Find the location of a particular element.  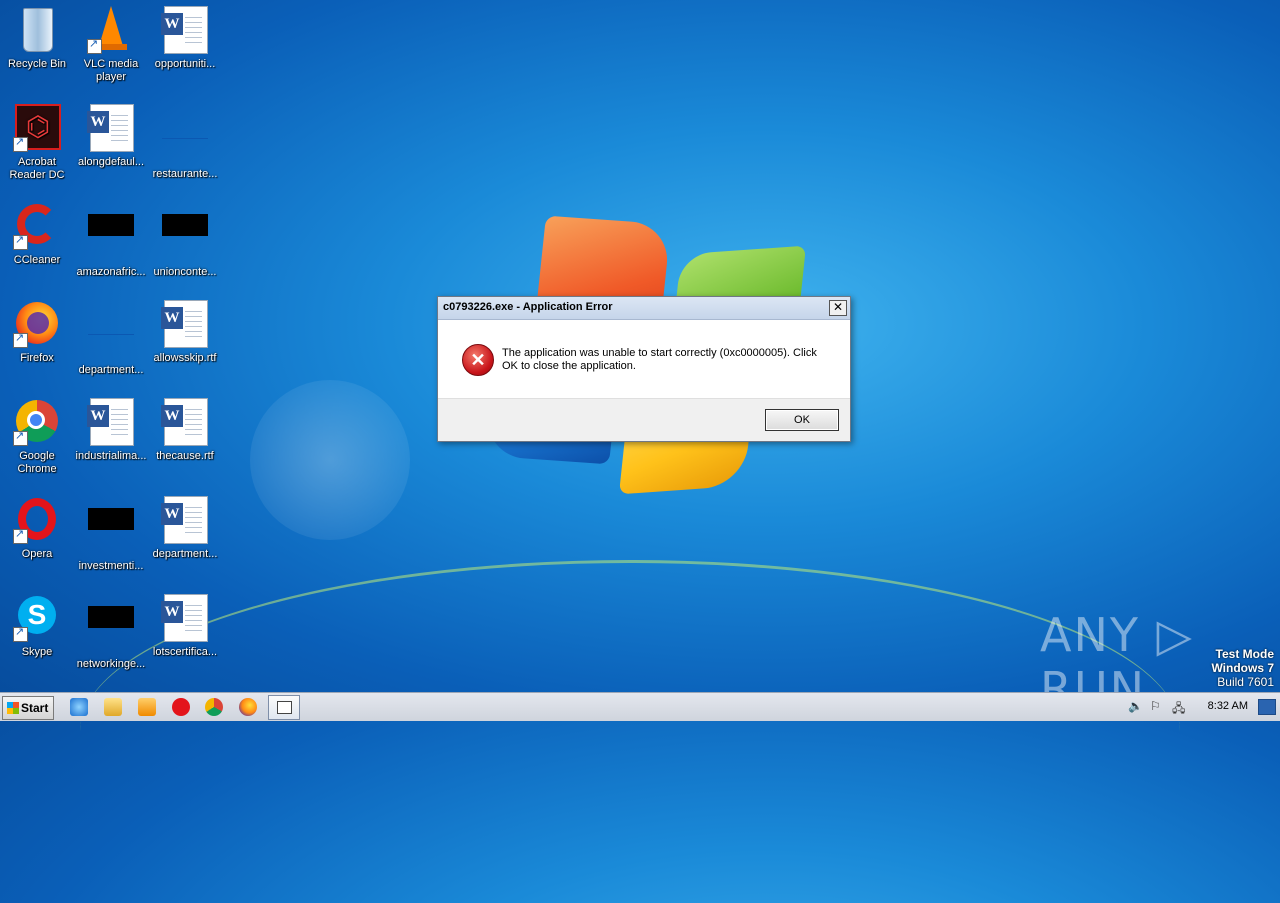

vlc-icon is located at coordinates (111, 30).